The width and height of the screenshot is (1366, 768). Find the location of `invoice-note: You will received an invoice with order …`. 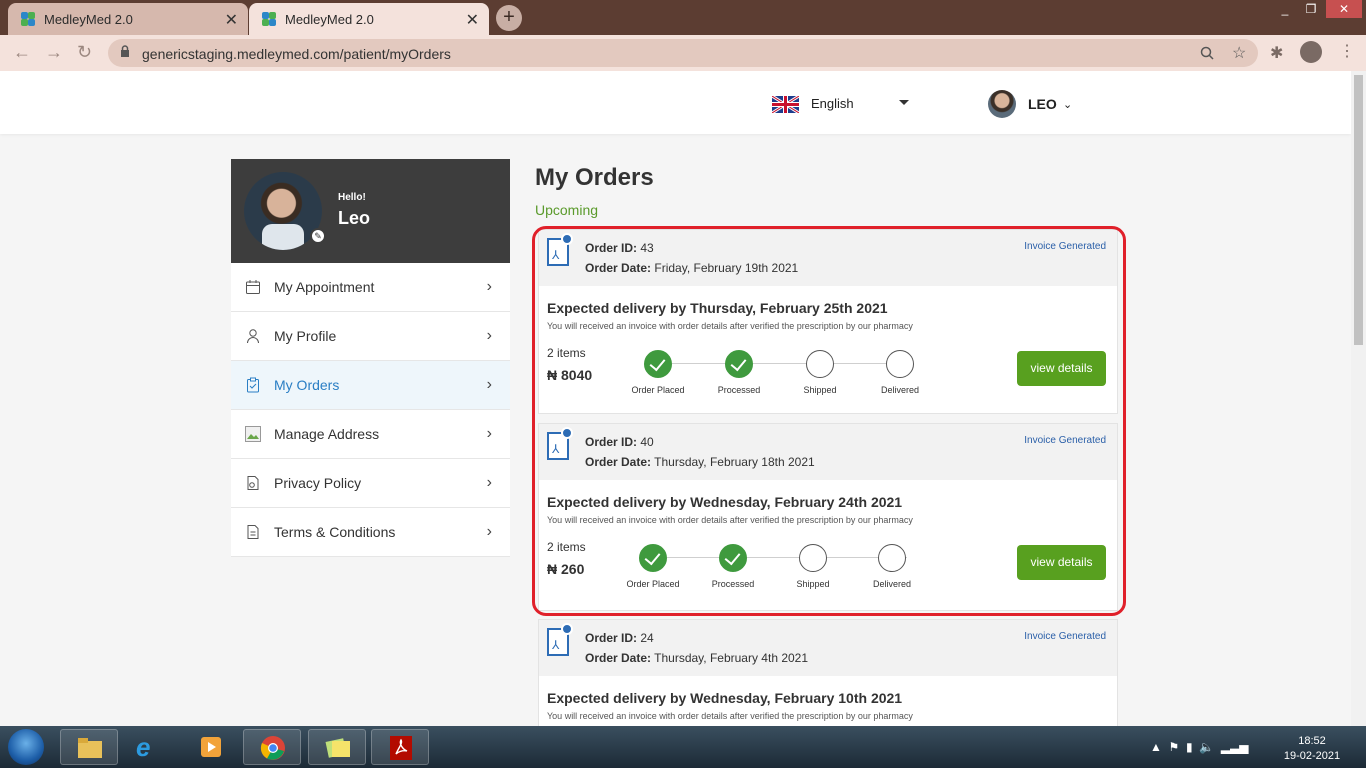

invoice-note: You will received an invoice with order … is located at coordinates (730, 716).